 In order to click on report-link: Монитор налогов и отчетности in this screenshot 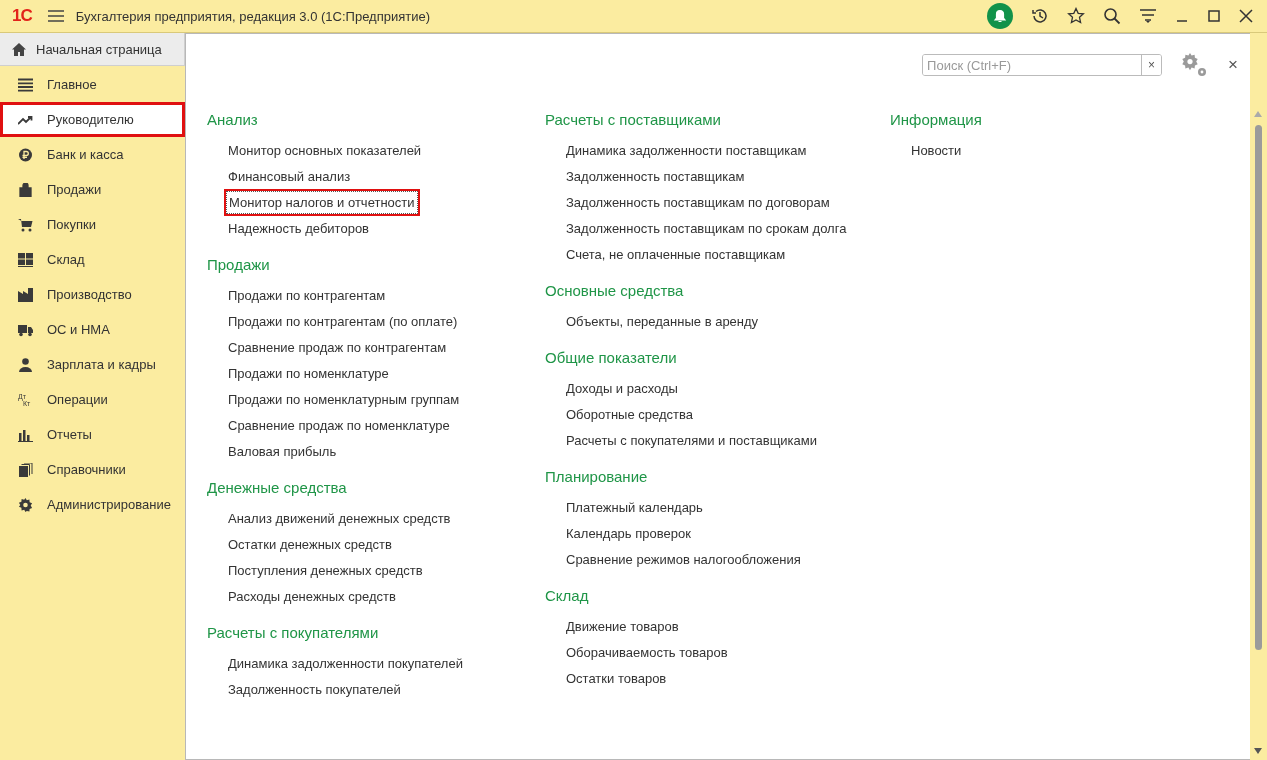, I will do `click(322, 202)`.